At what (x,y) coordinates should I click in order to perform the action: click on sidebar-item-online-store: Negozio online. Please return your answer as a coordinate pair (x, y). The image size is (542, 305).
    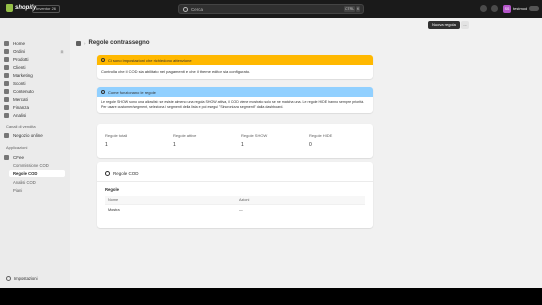
    Looking at the image, I should click on (35, 135).